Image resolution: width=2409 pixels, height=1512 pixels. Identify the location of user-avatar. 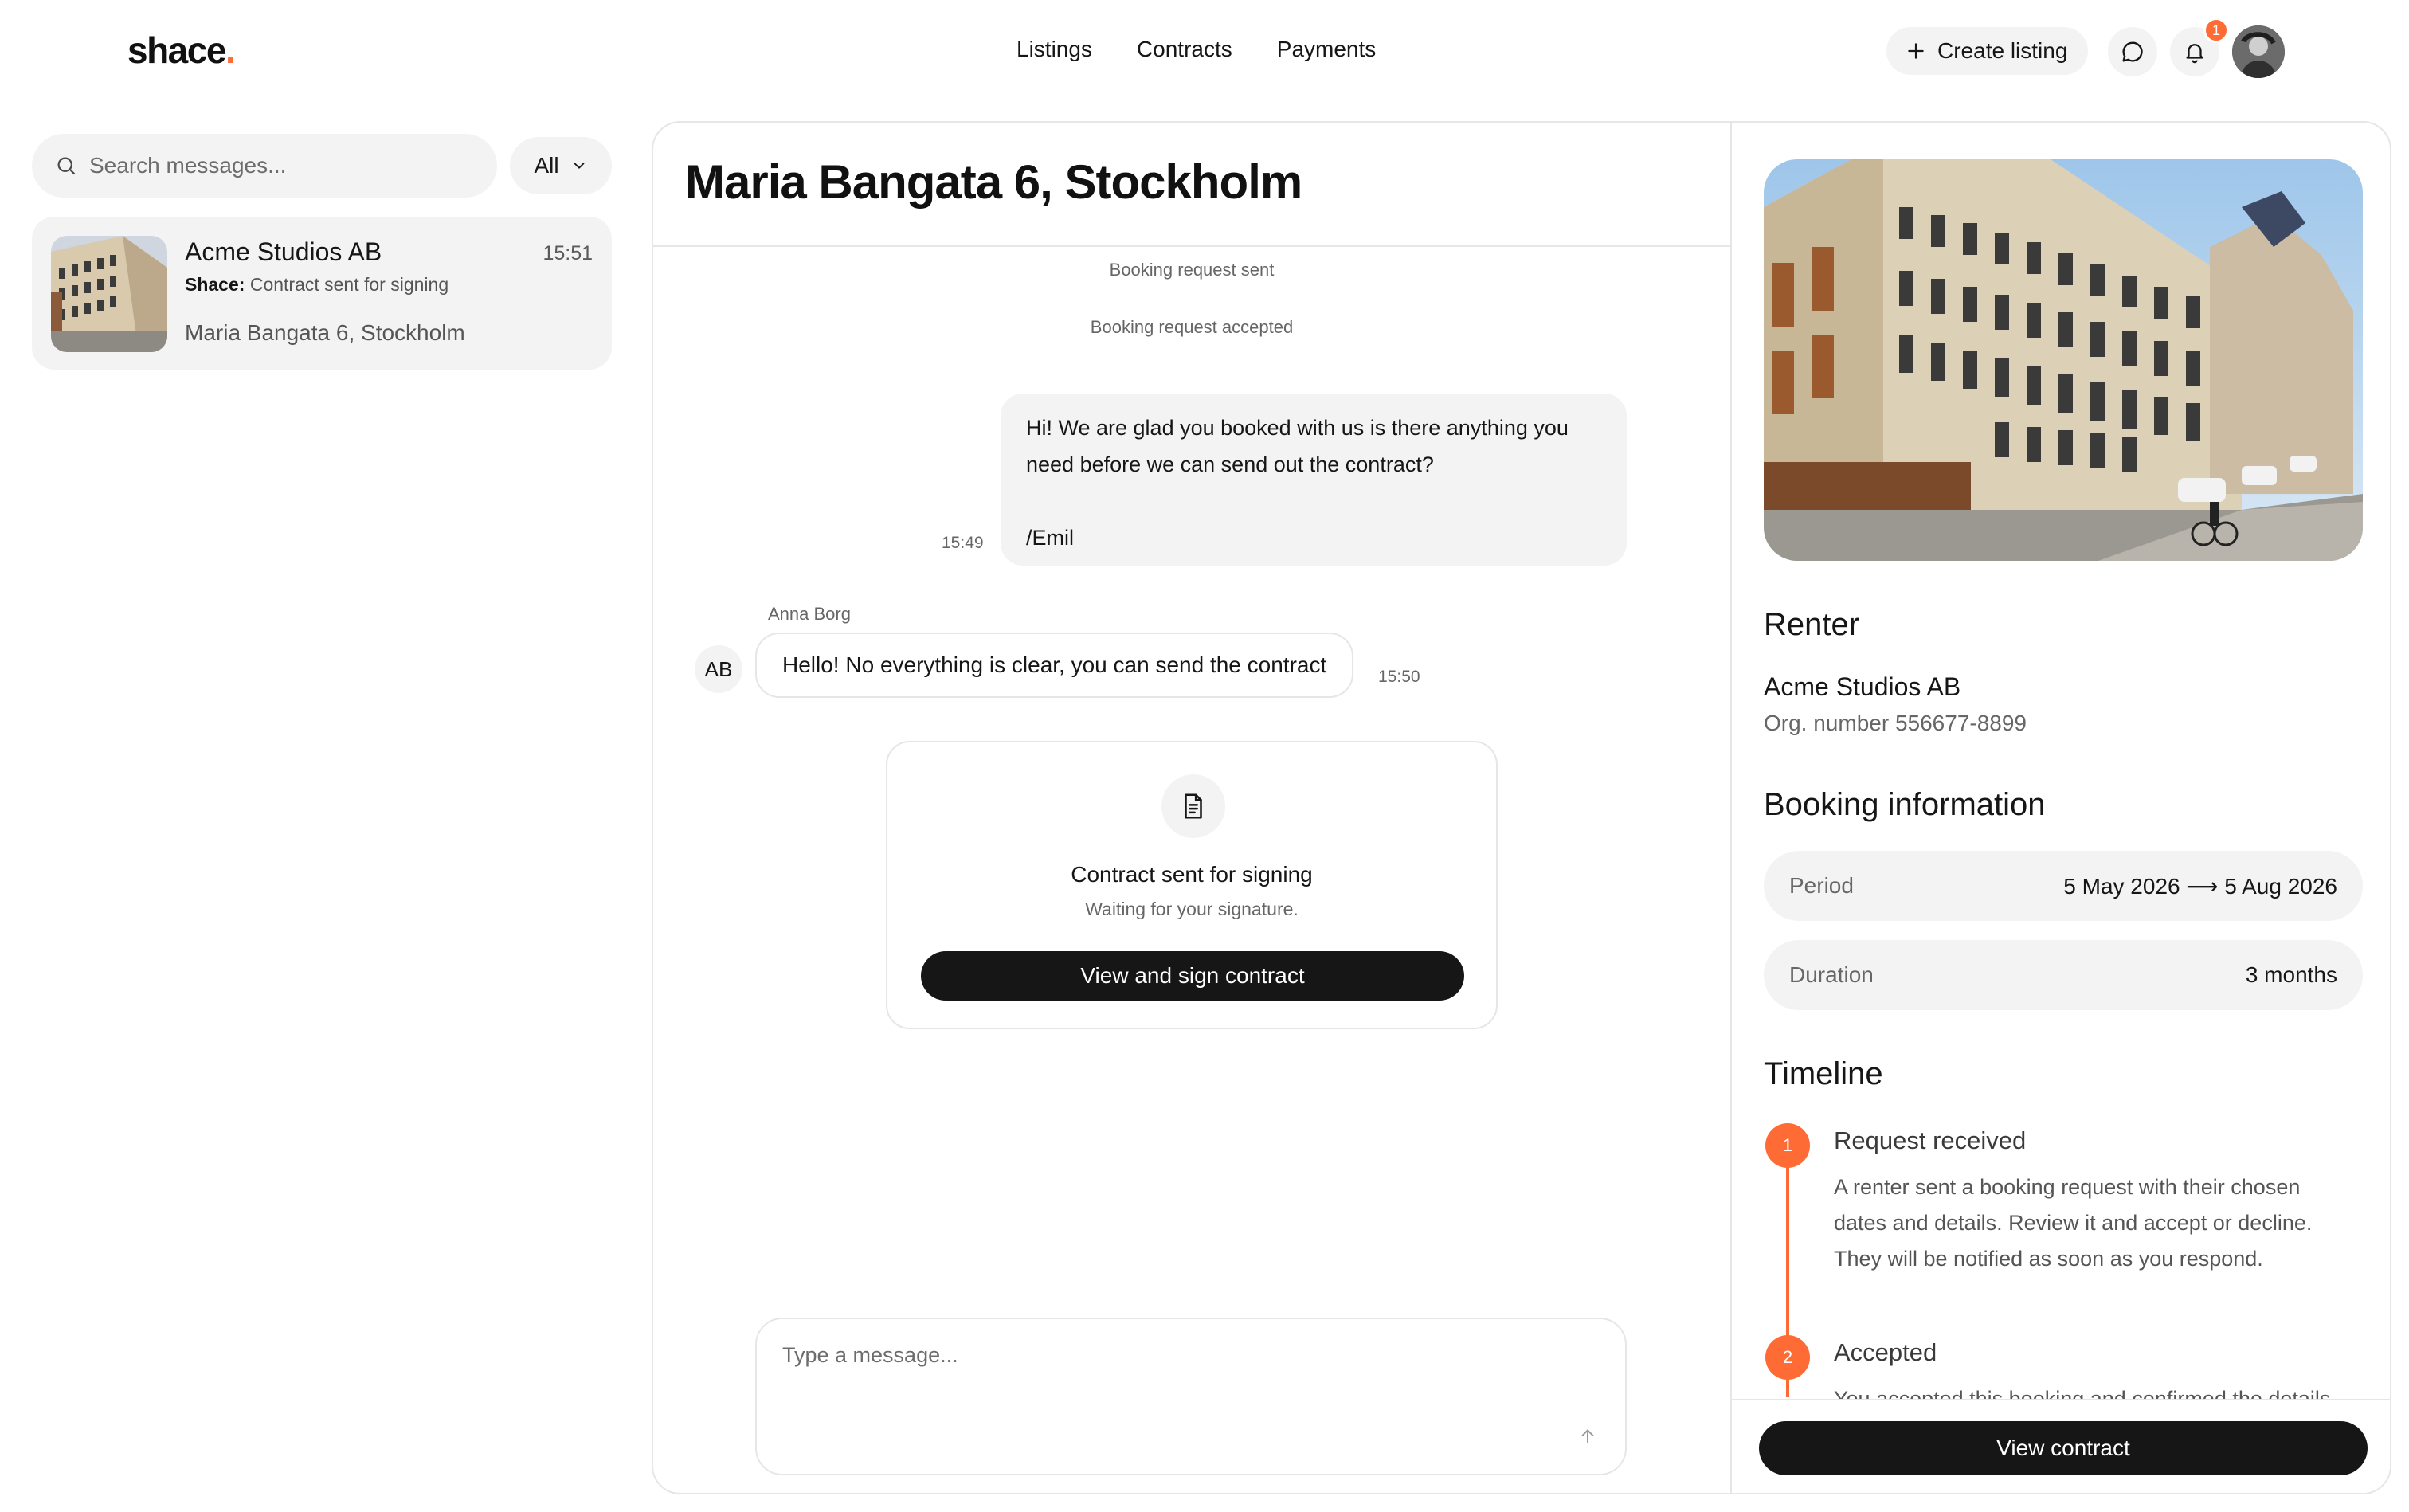
(2258, 51).